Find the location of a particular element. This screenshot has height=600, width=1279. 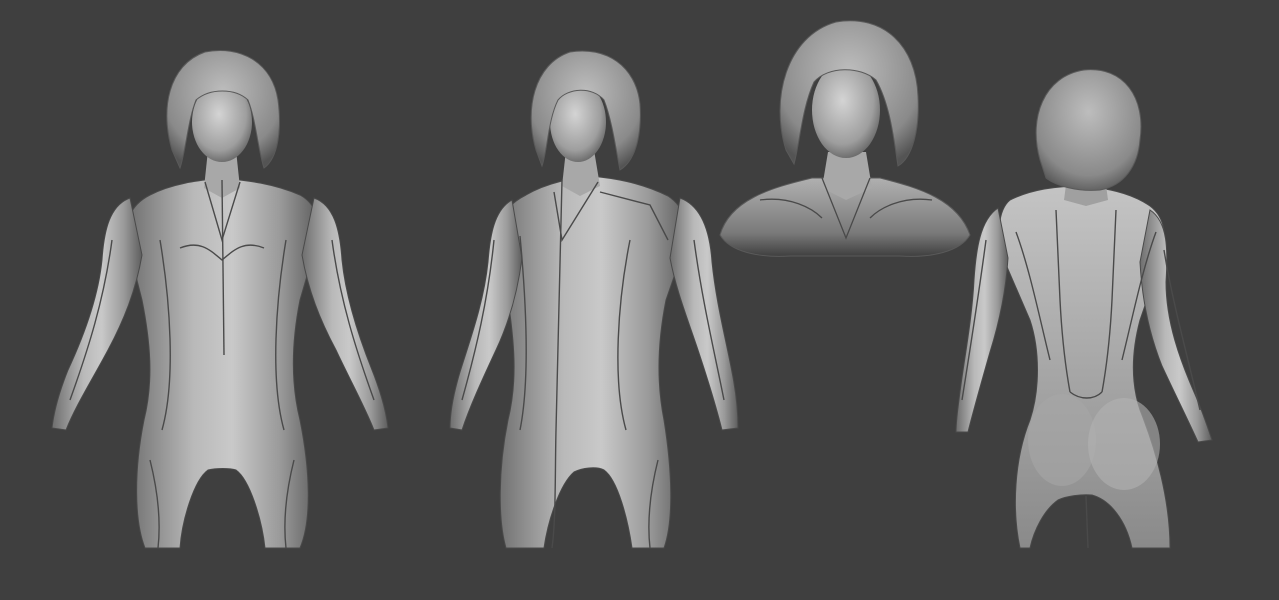

bust-head is located at coordinates (846, 110).